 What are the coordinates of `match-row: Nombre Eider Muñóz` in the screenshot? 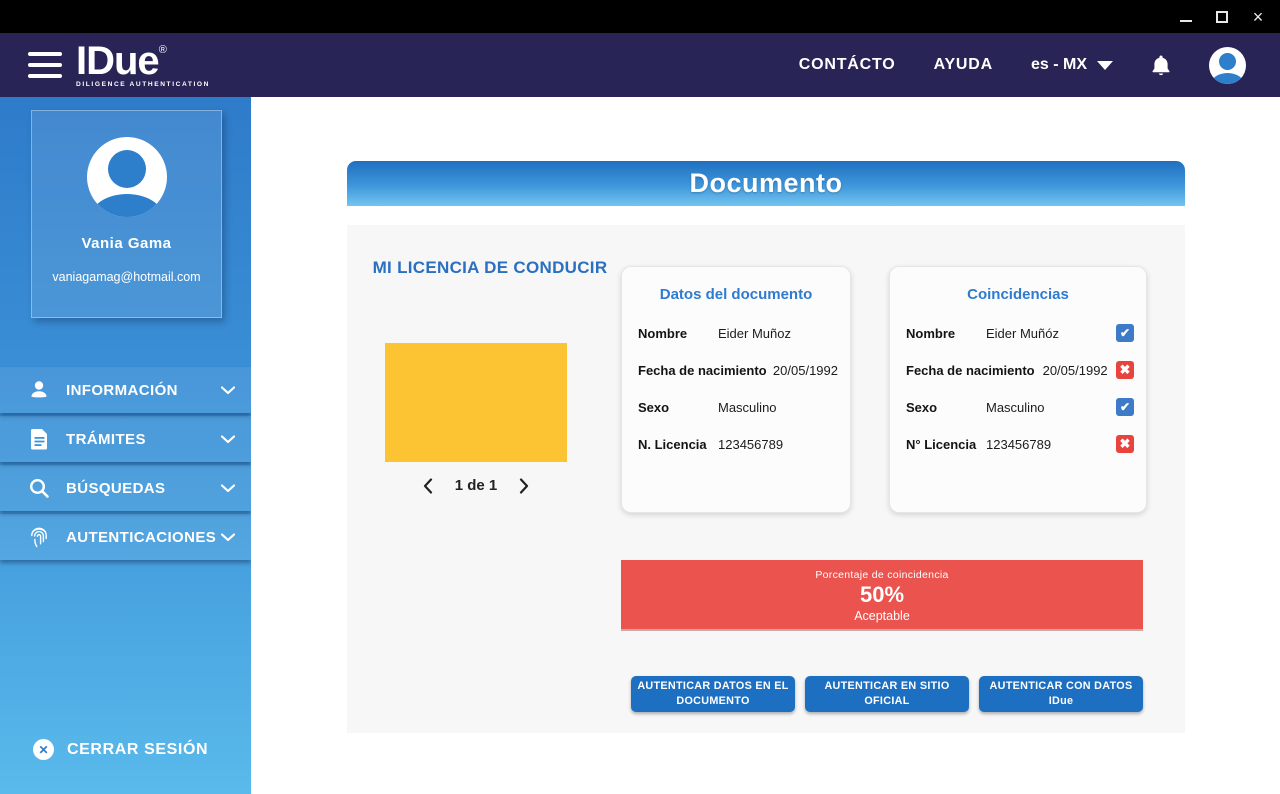 It's located at (1020, 333).